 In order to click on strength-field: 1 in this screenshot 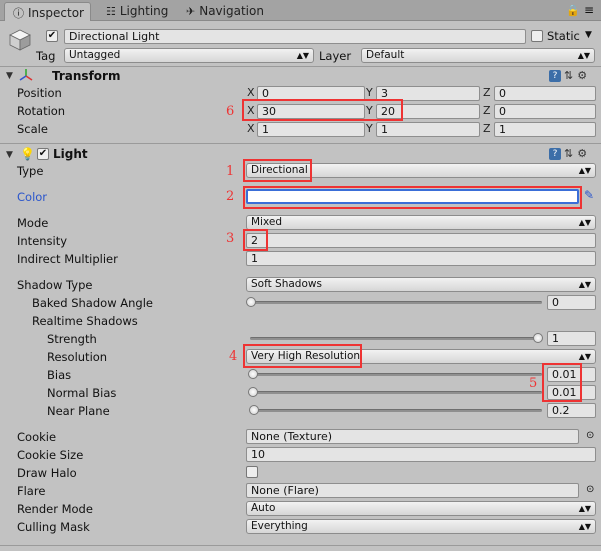, I will do `click(571, 338)`.